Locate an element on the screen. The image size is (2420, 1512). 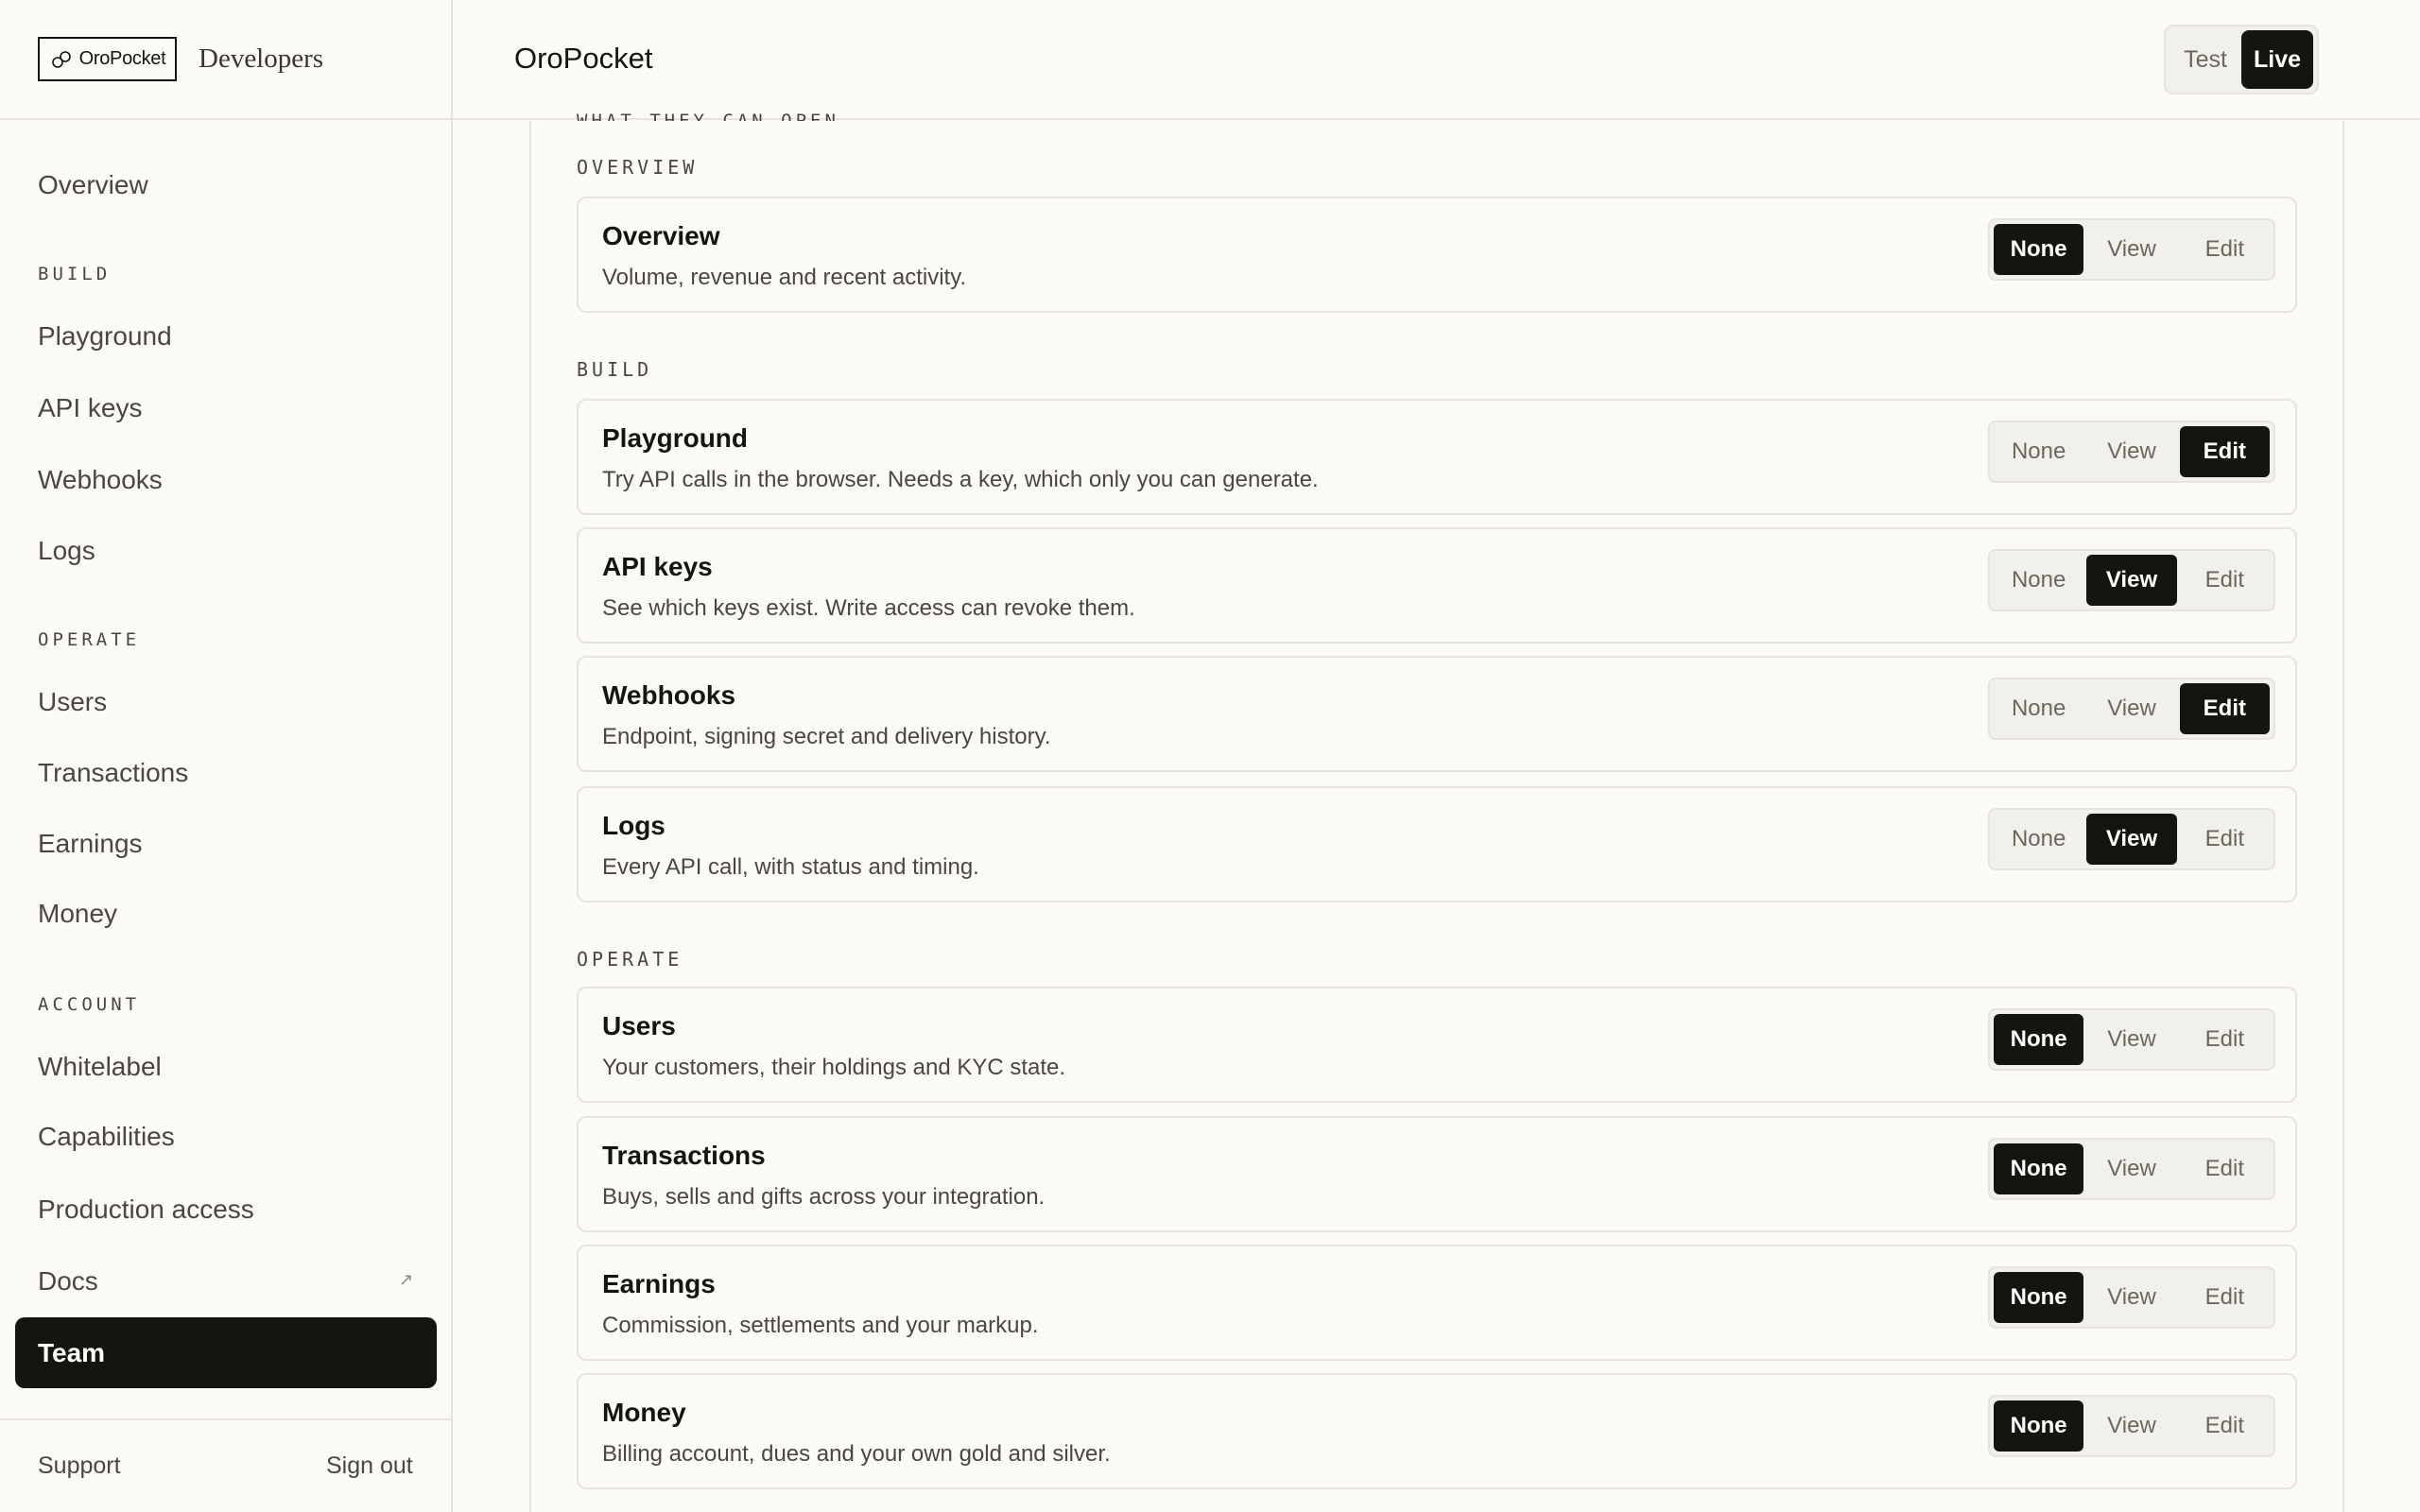
support-link: Support is located at coordinates (79, 1466).